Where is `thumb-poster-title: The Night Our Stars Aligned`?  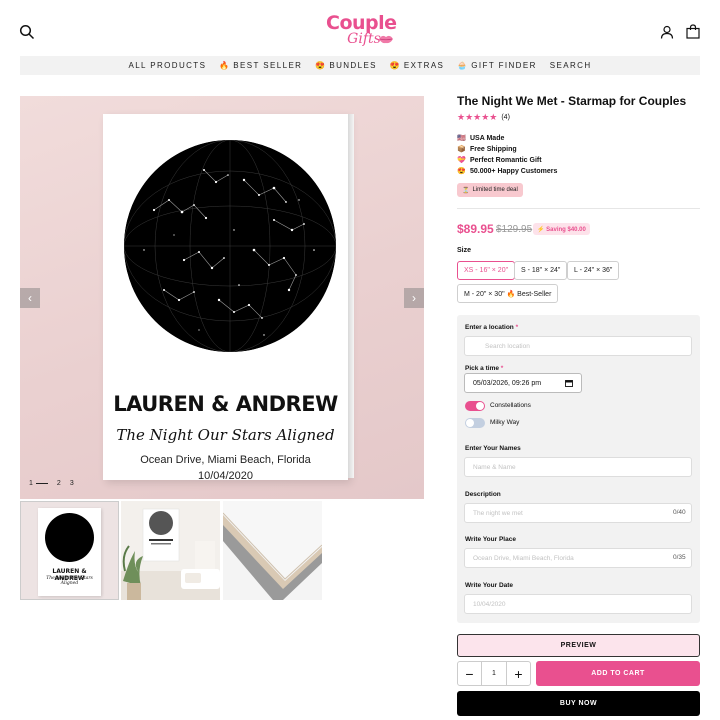
thumb-poster-title: The Night Our Stars Aligned is located at coordinates (69, 581).